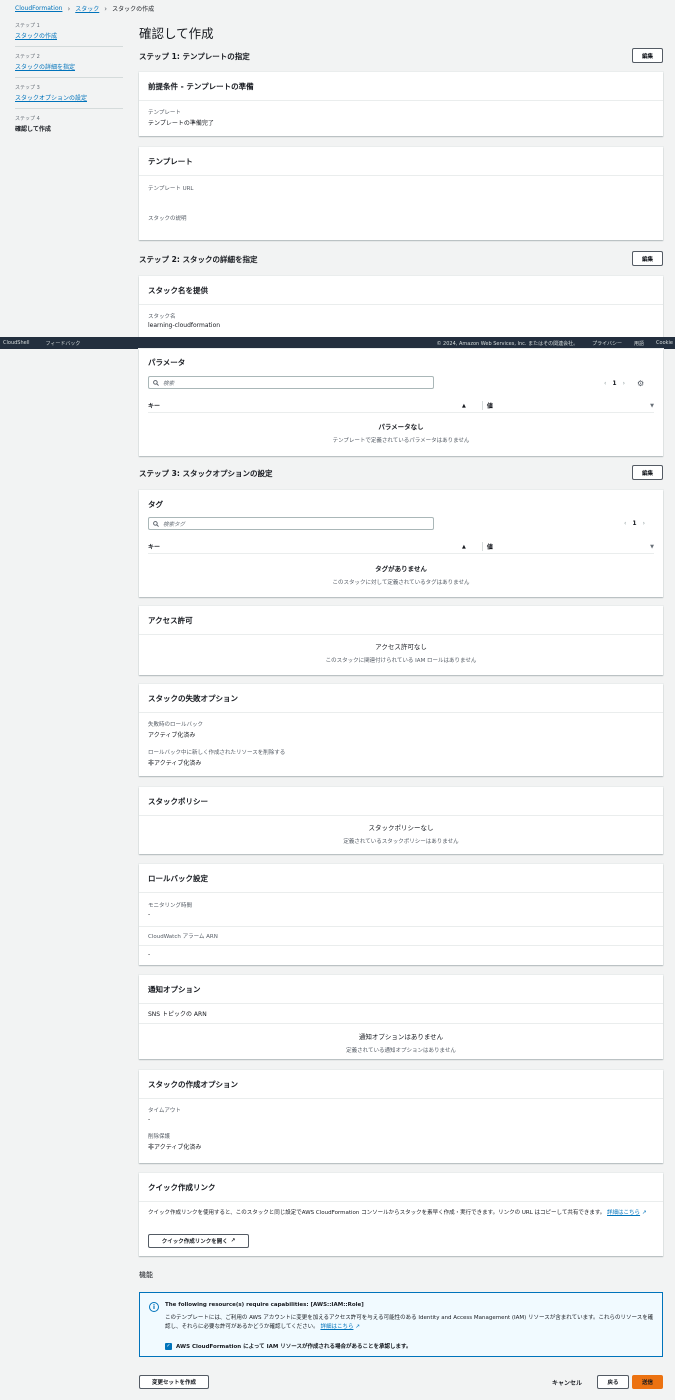  I want to click on card-title: スタックの作成オプション, so click(401, 1084).